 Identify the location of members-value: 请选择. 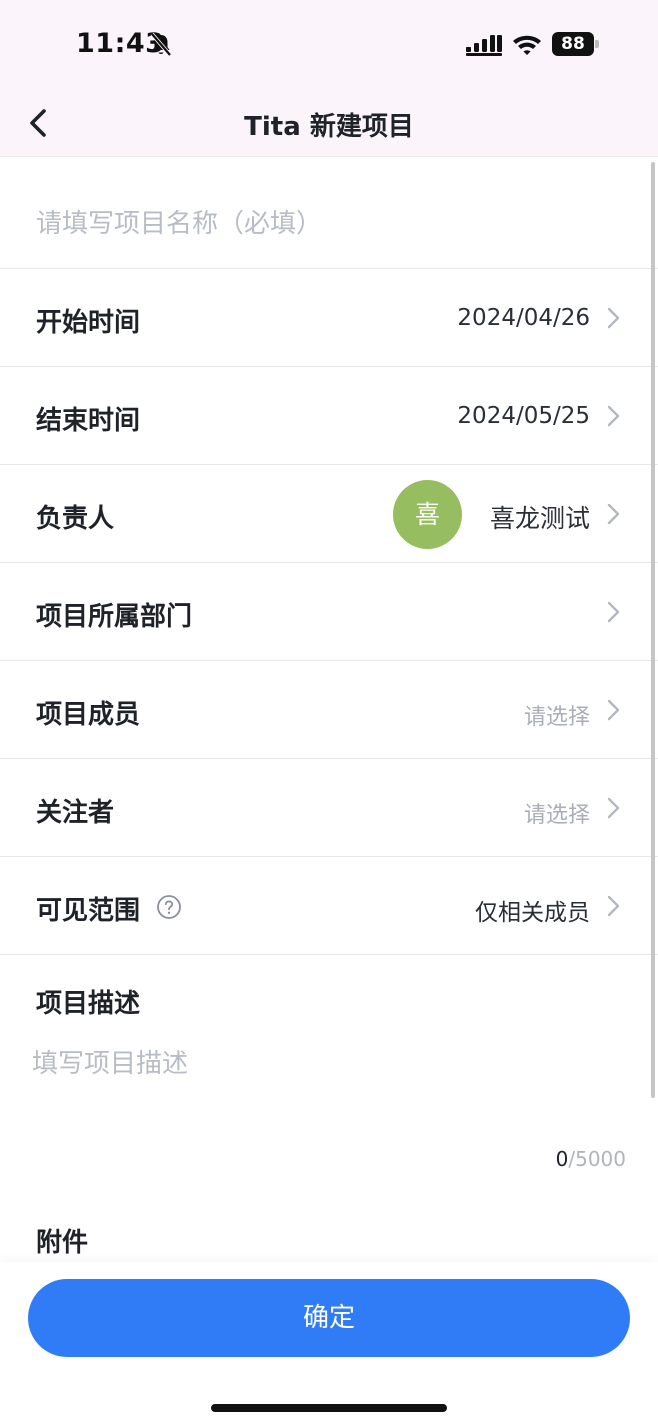
(556, 717).